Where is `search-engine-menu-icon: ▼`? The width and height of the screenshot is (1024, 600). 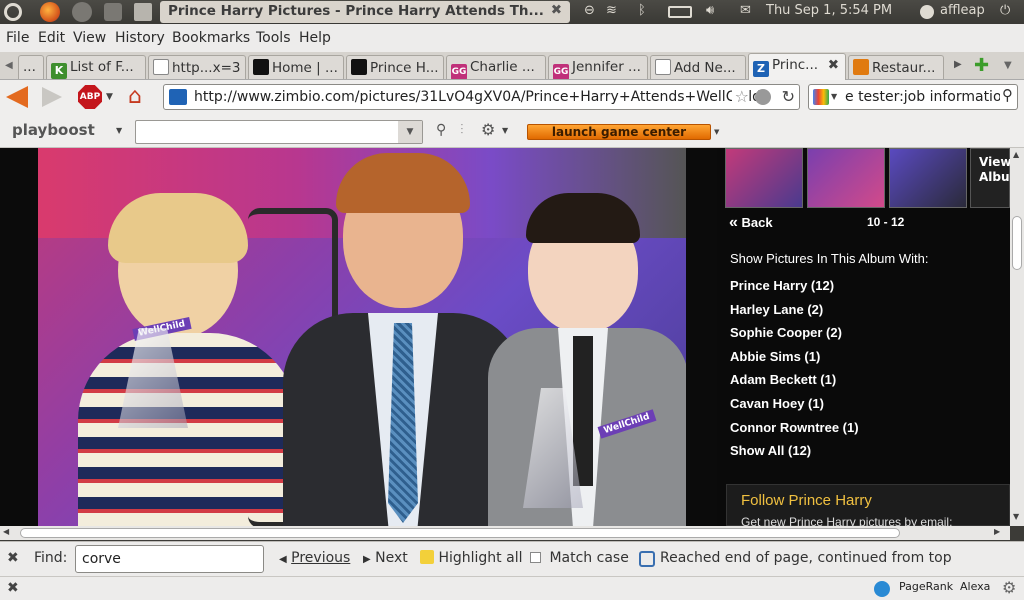
search-engine-menu-icon: ▼ is located at coordinates (834, 96).